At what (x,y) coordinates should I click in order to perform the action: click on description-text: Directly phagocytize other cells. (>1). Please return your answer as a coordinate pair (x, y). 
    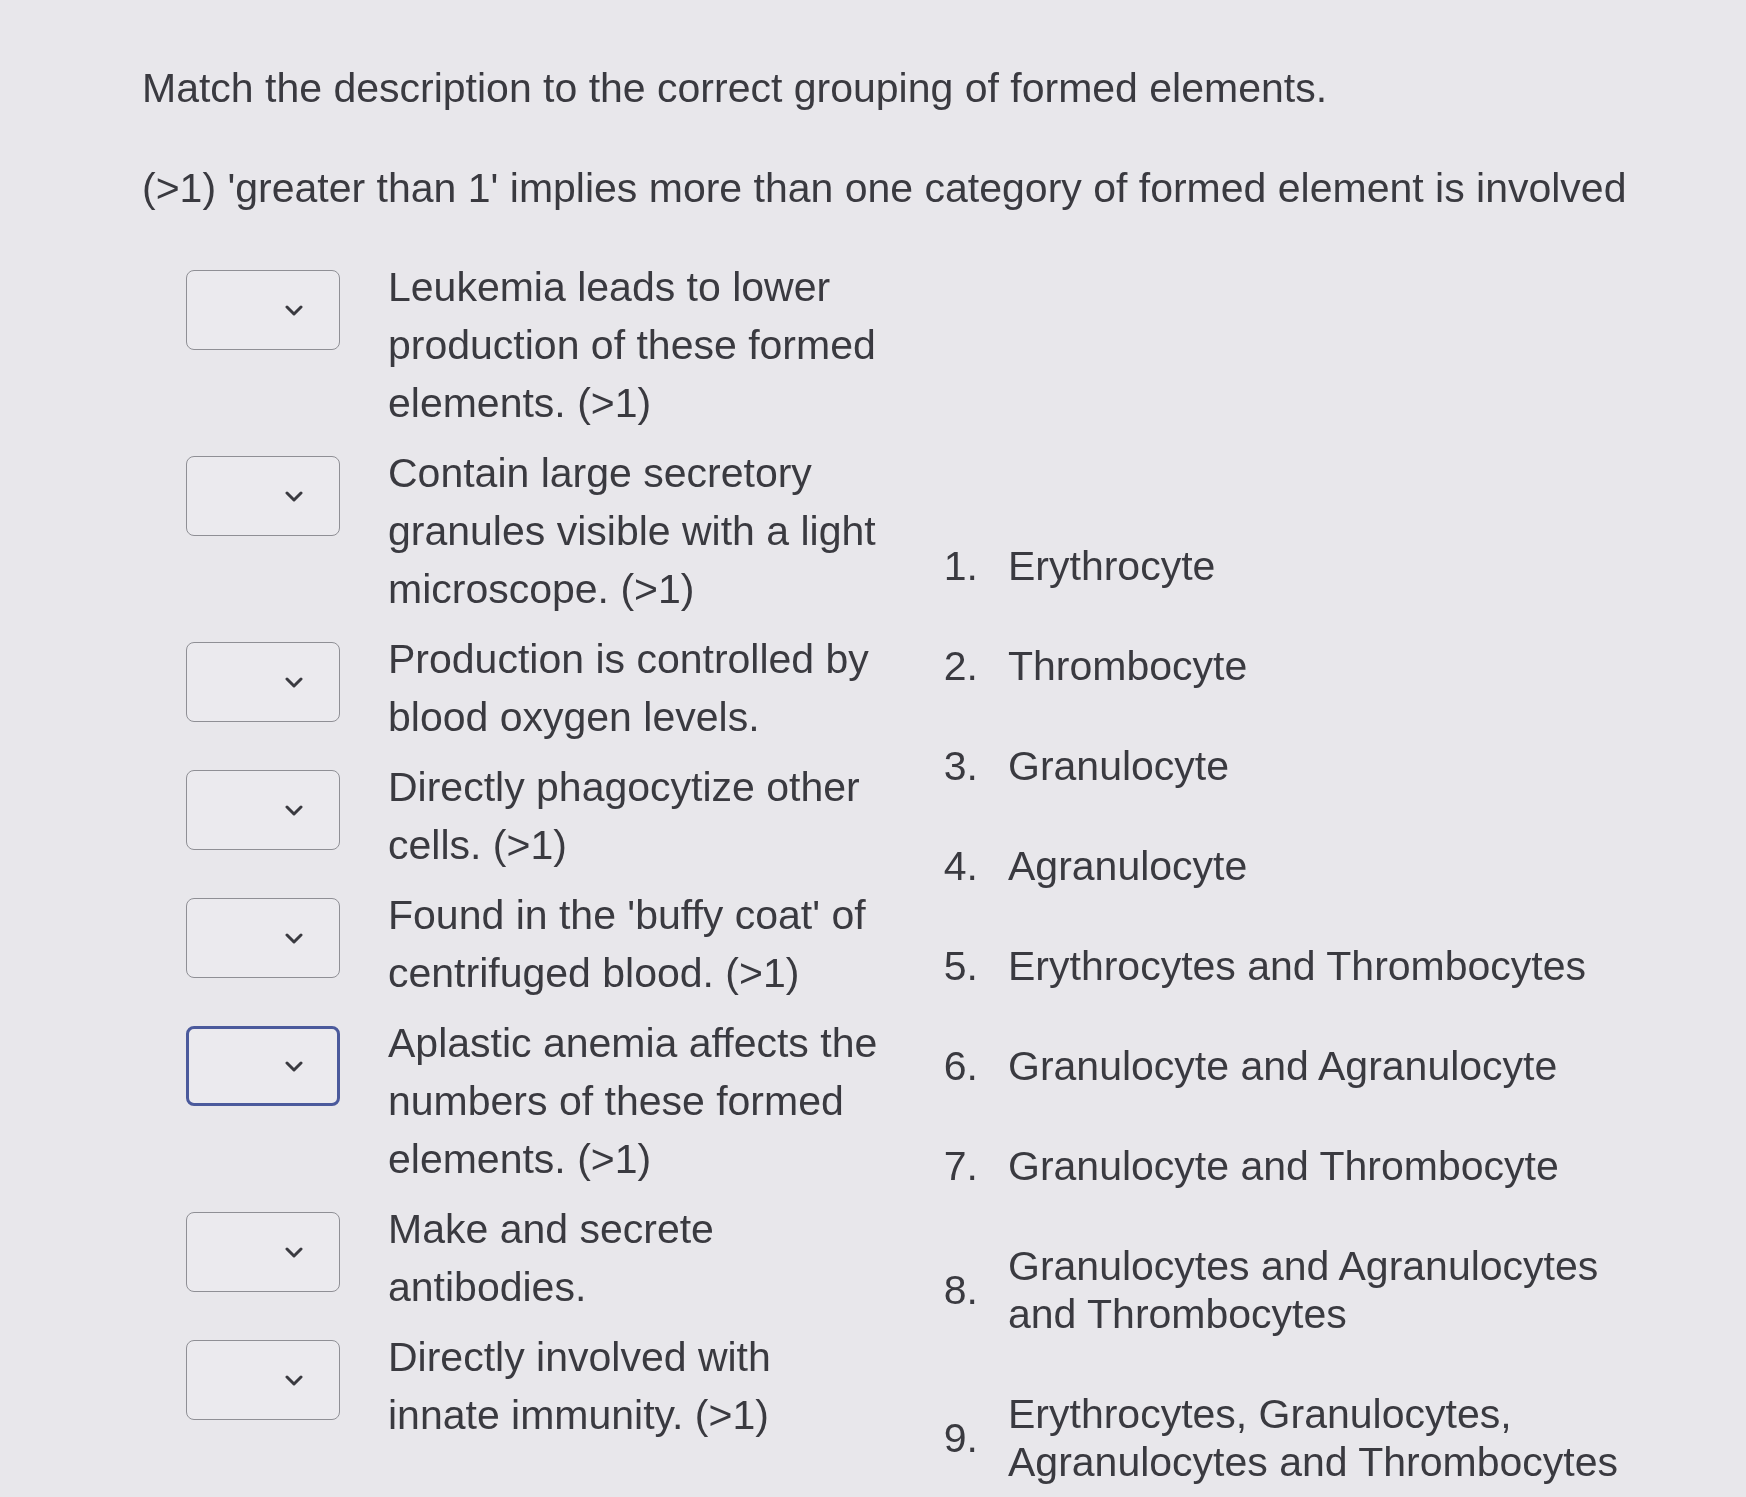
    Looking at the image, I should click on (624, 816).